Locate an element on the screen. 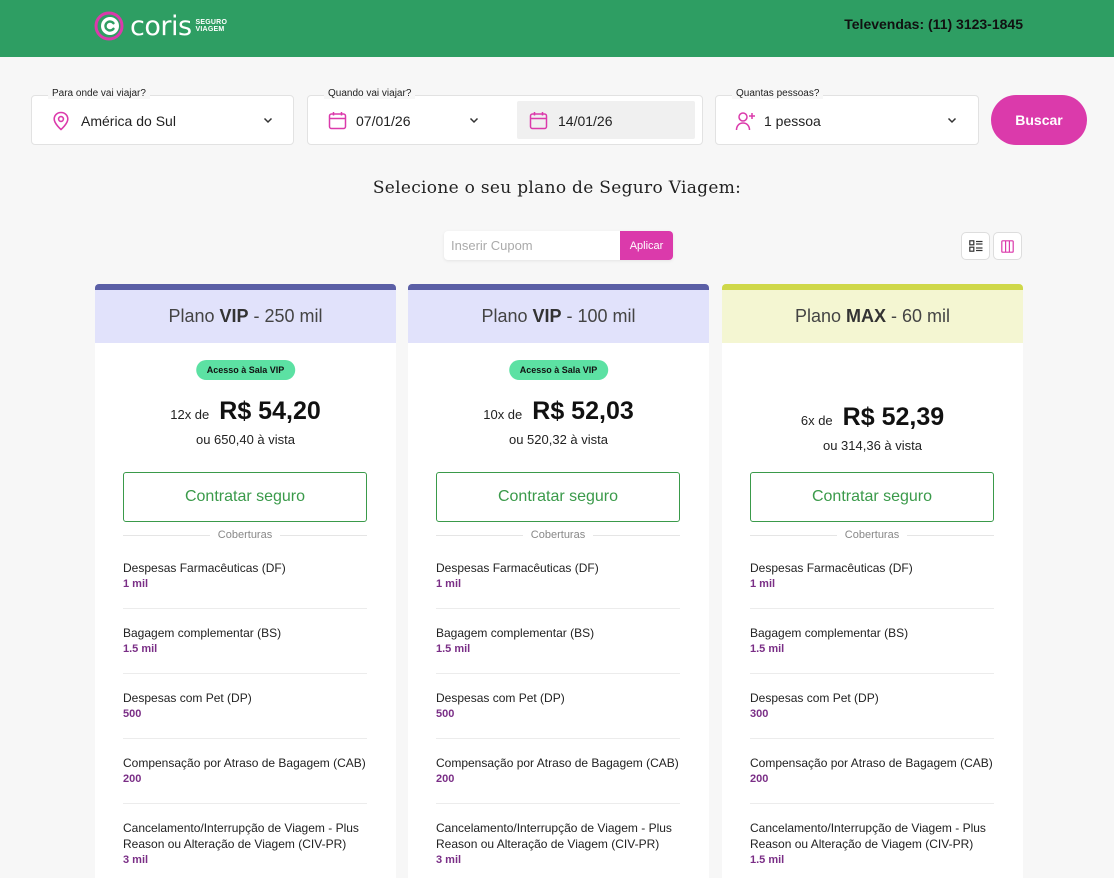 Image resolution: width=1114 pixels, height=878 pixels. installments: 10x de is located at coordinates (503, 414).